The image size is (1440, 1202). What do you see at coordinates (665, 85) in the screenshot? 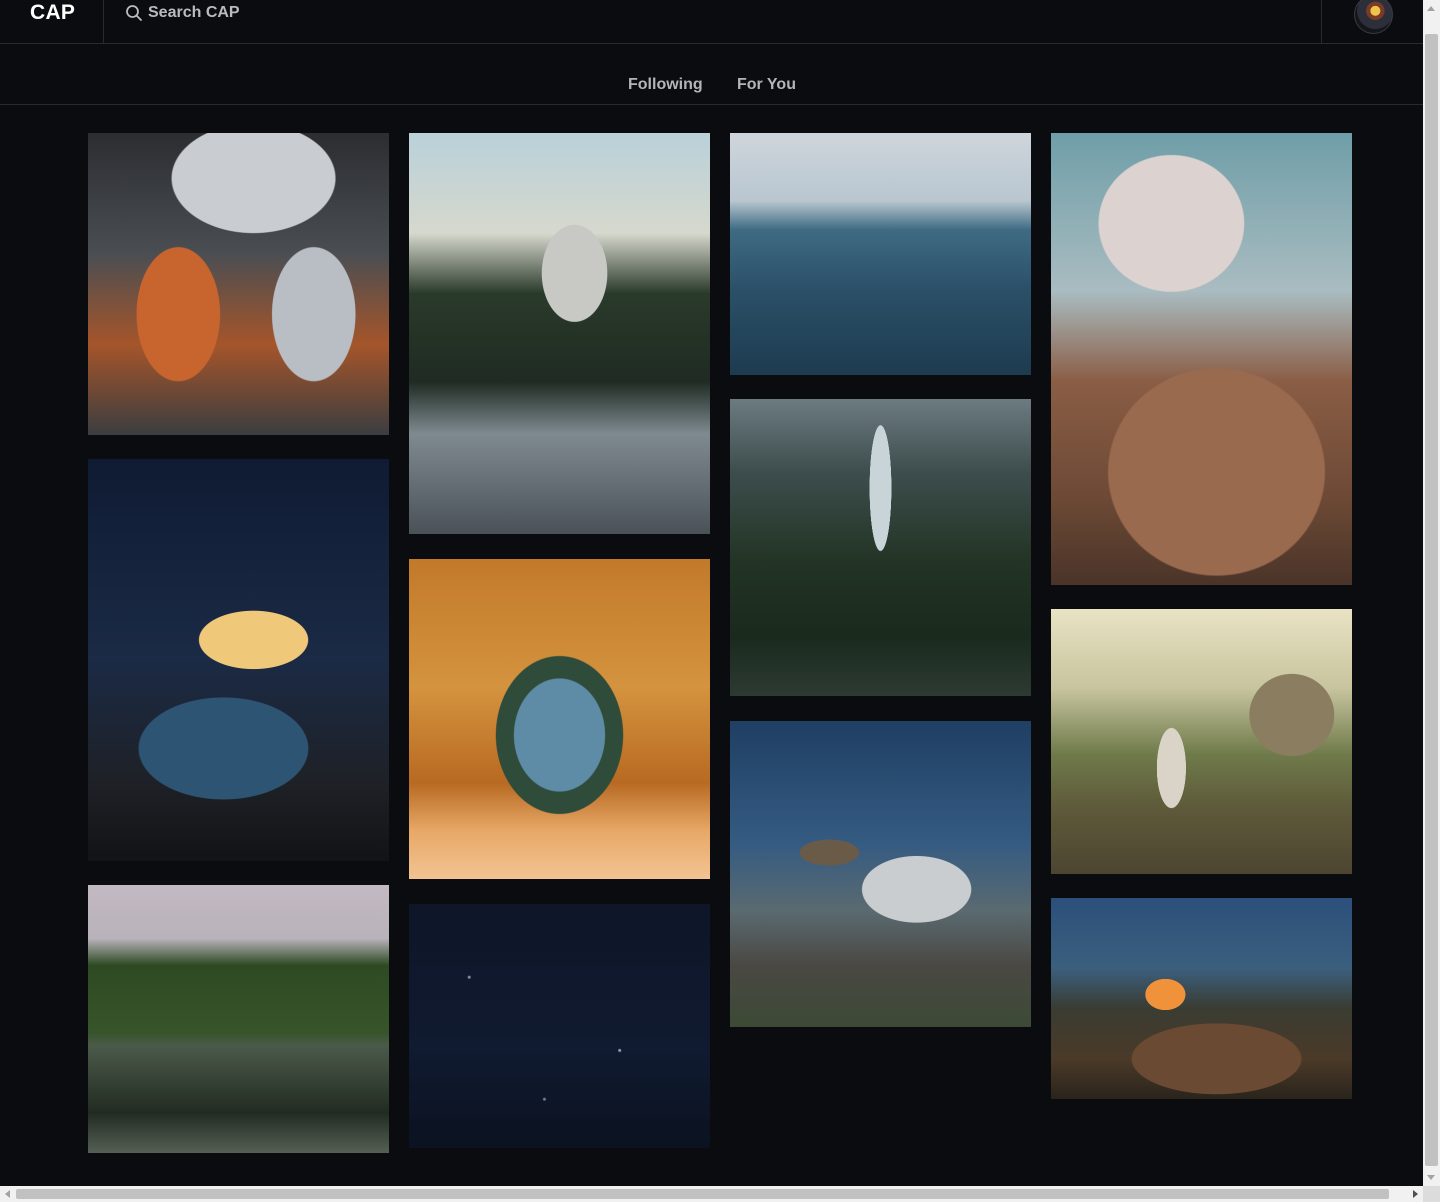
I see `tab-following: Following` at bounding box center [665, 85].